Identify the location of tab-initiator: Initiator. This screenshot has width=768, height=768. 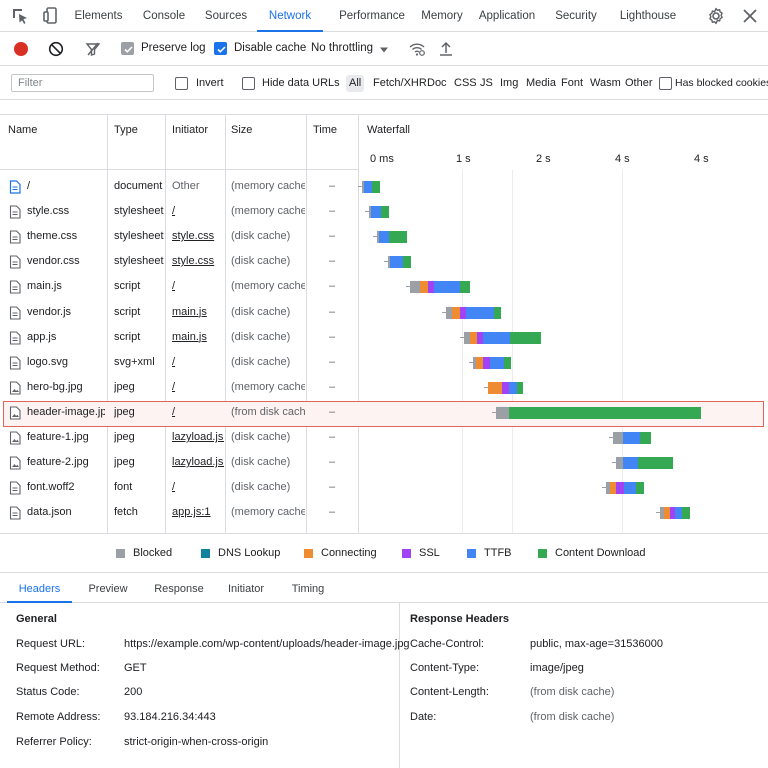
(246, 589).